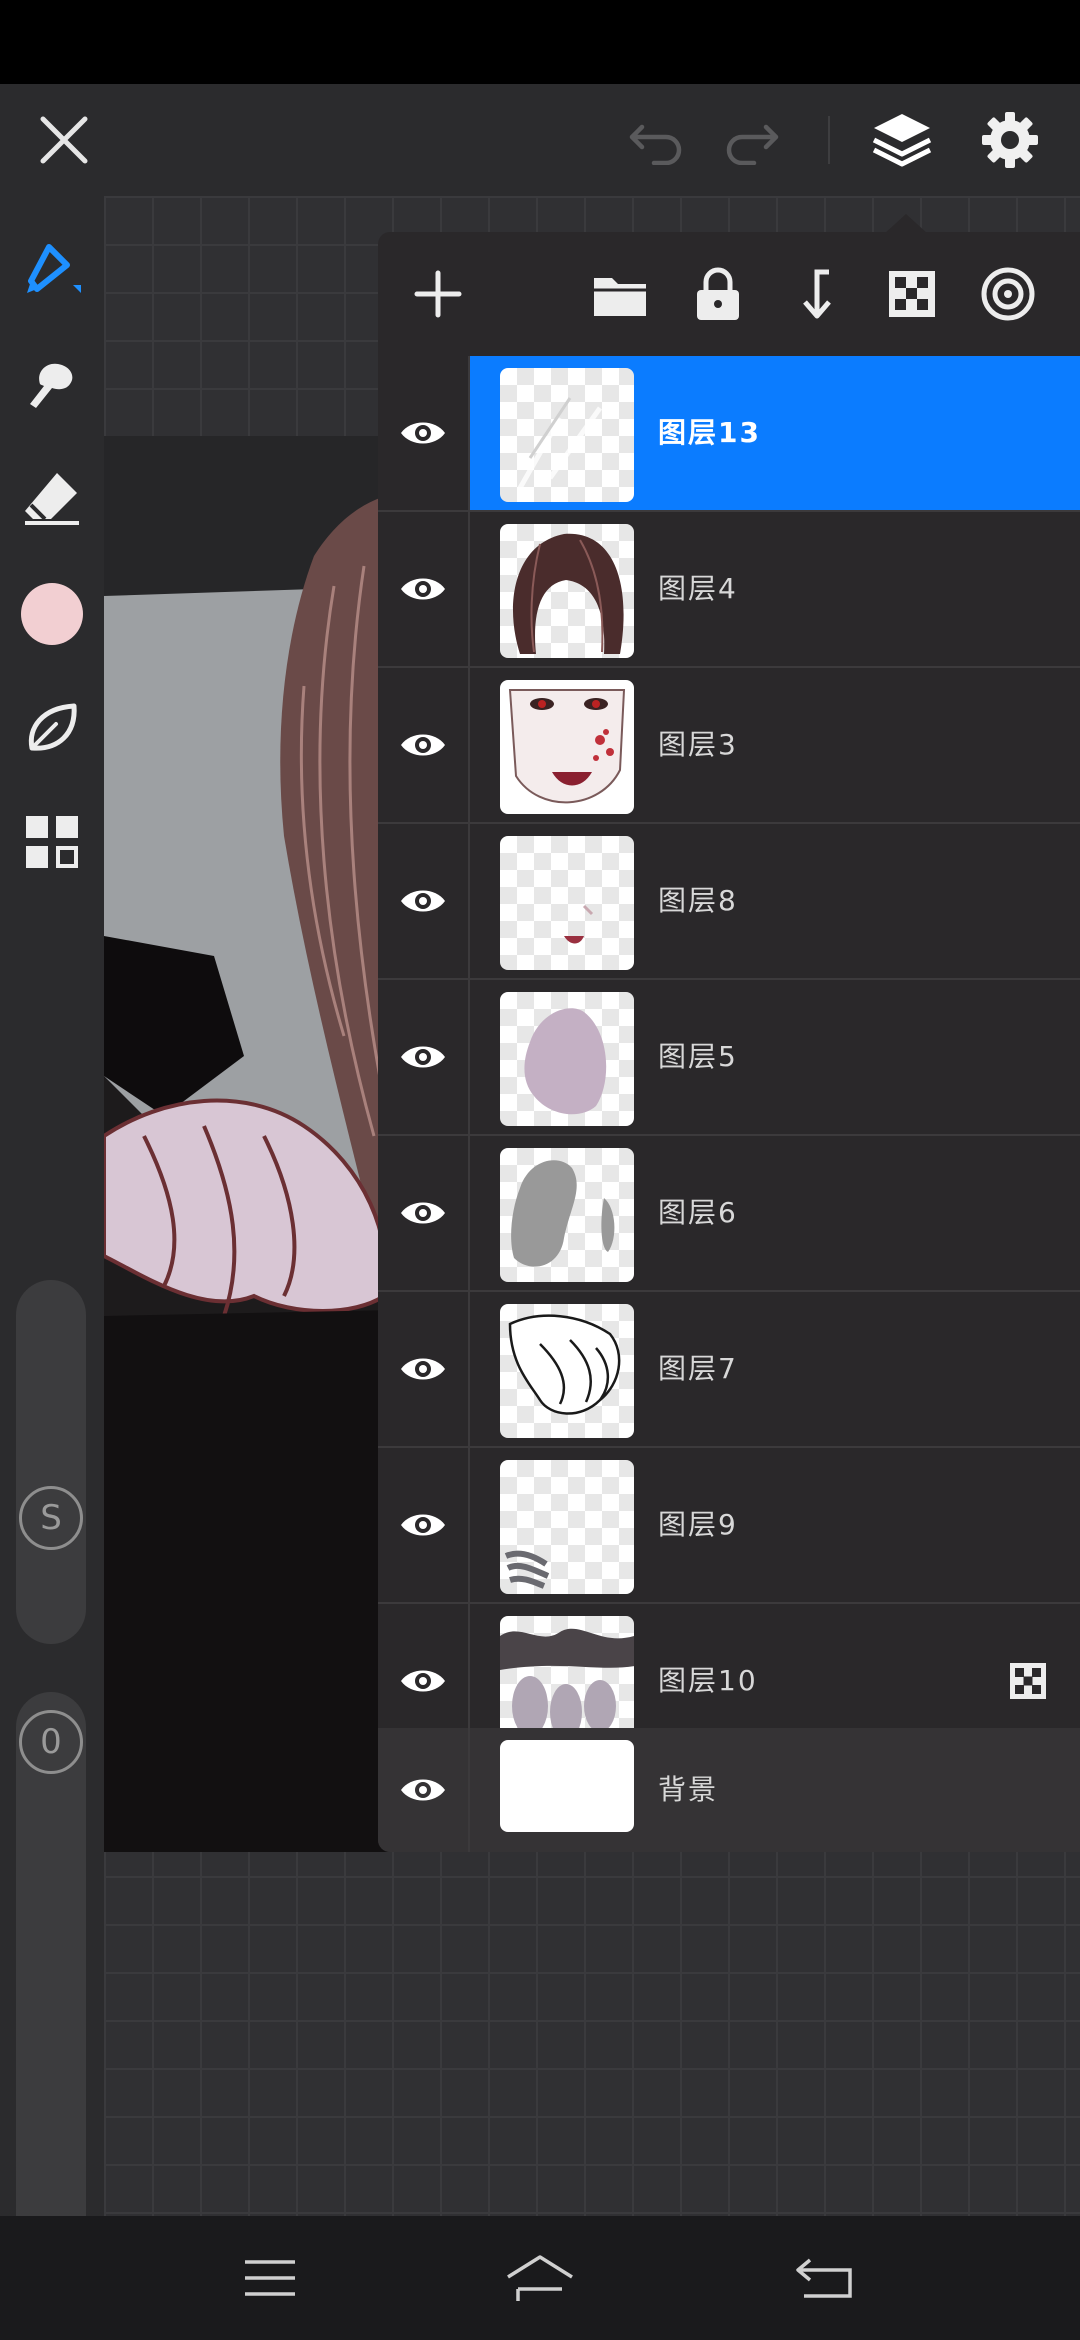 This screenshot has width=1080, height=2340. I want to click on close-button, so click(64, 140).